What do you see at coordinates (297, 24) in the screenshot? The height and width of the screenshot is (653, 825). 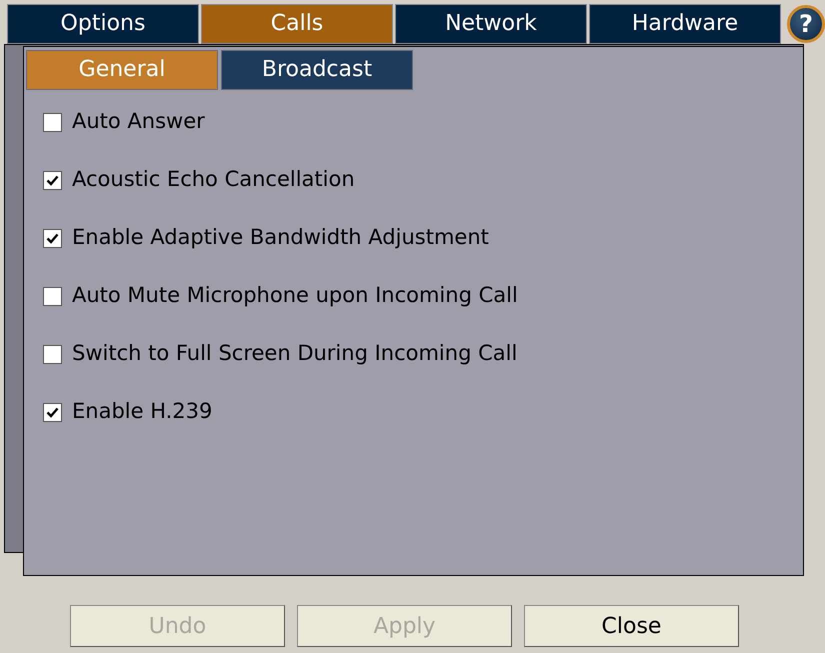 I see `tab: Calls` at bounding box center [297, 24].